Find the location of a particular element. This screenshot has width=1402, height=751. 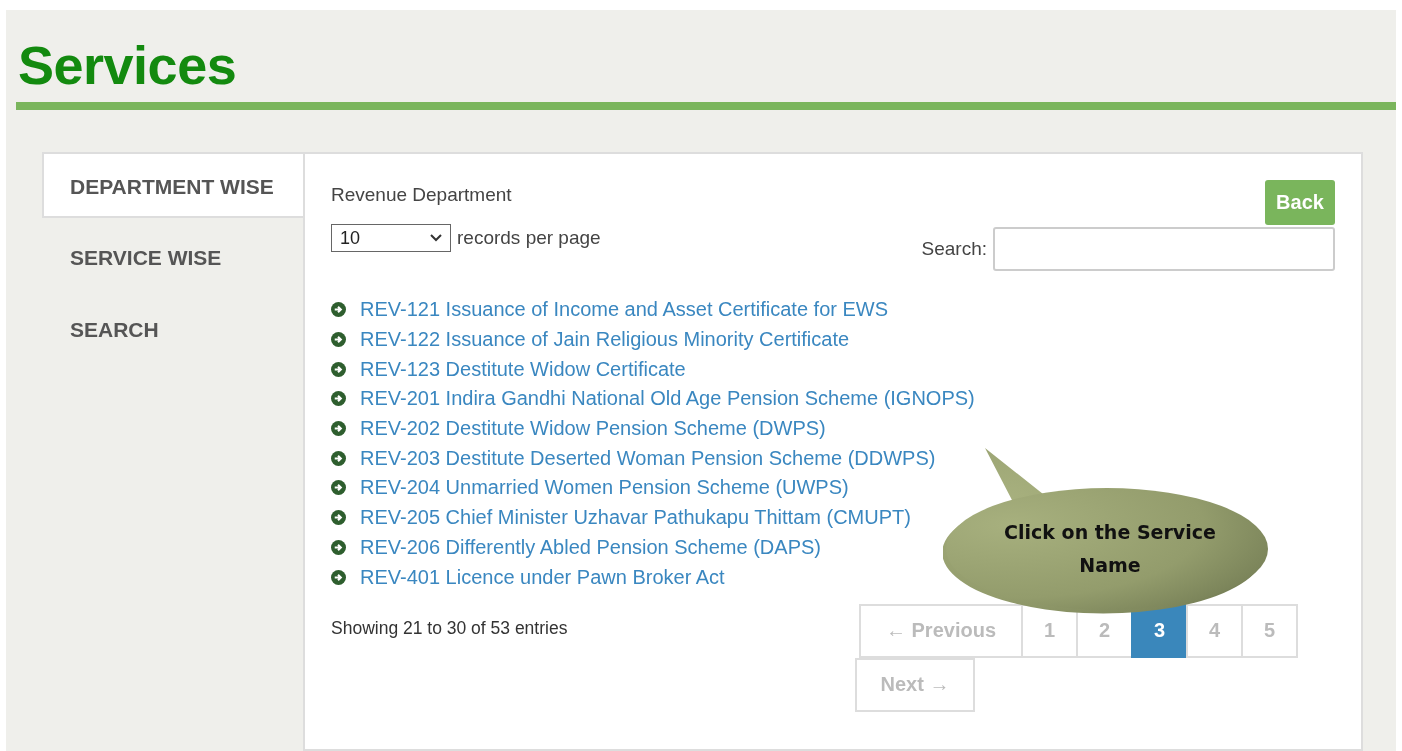

service-link: REV-204 Unmarried Women Pension Scheme (UWPS) is located at coordinates (604, 488).